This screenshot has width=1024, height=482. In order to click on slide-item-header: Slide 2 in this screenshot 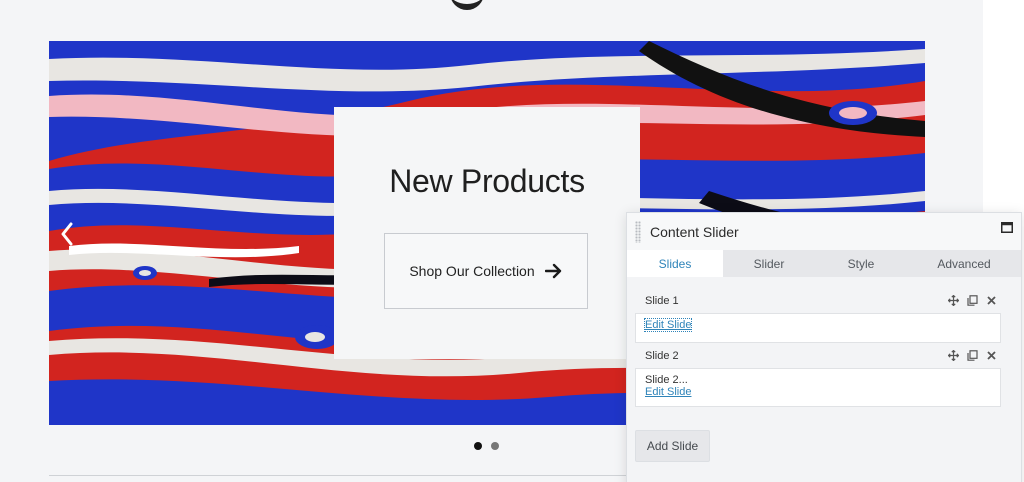, I will do `click(818, 357)`.